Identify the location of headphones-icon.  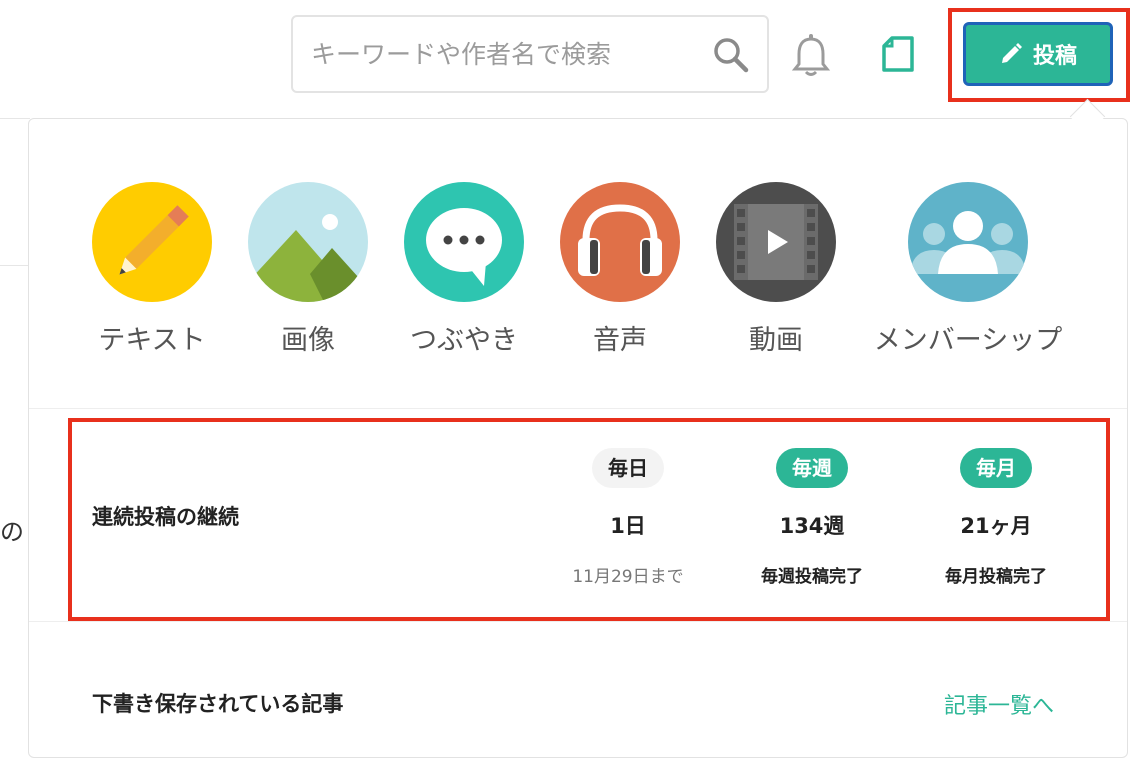
(620, 242).